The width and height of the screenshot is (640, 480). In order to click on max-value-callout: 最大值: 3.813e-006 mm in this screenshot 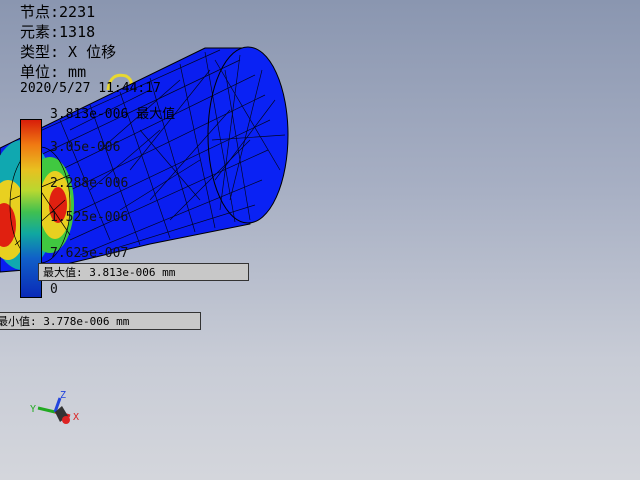, I will do `click(143, 272)`.